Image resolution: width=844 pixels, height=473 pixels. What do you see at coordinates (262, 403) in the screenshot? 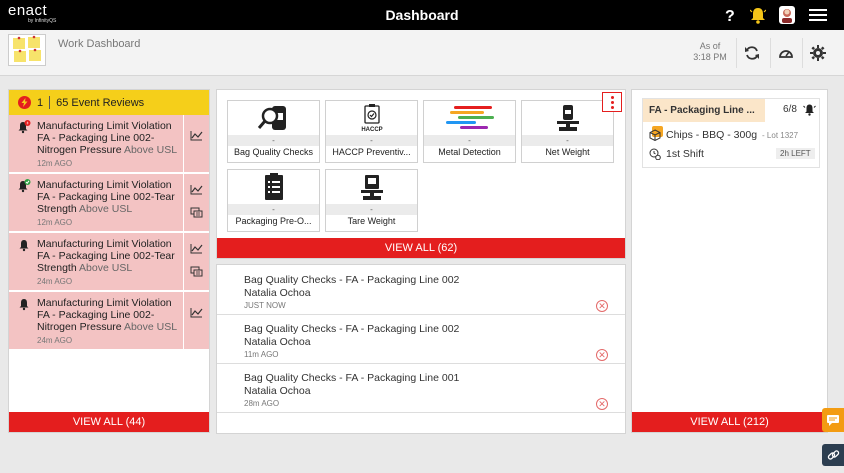
I see `activity-time: 28m AGO` at bounding box center [262, 403].